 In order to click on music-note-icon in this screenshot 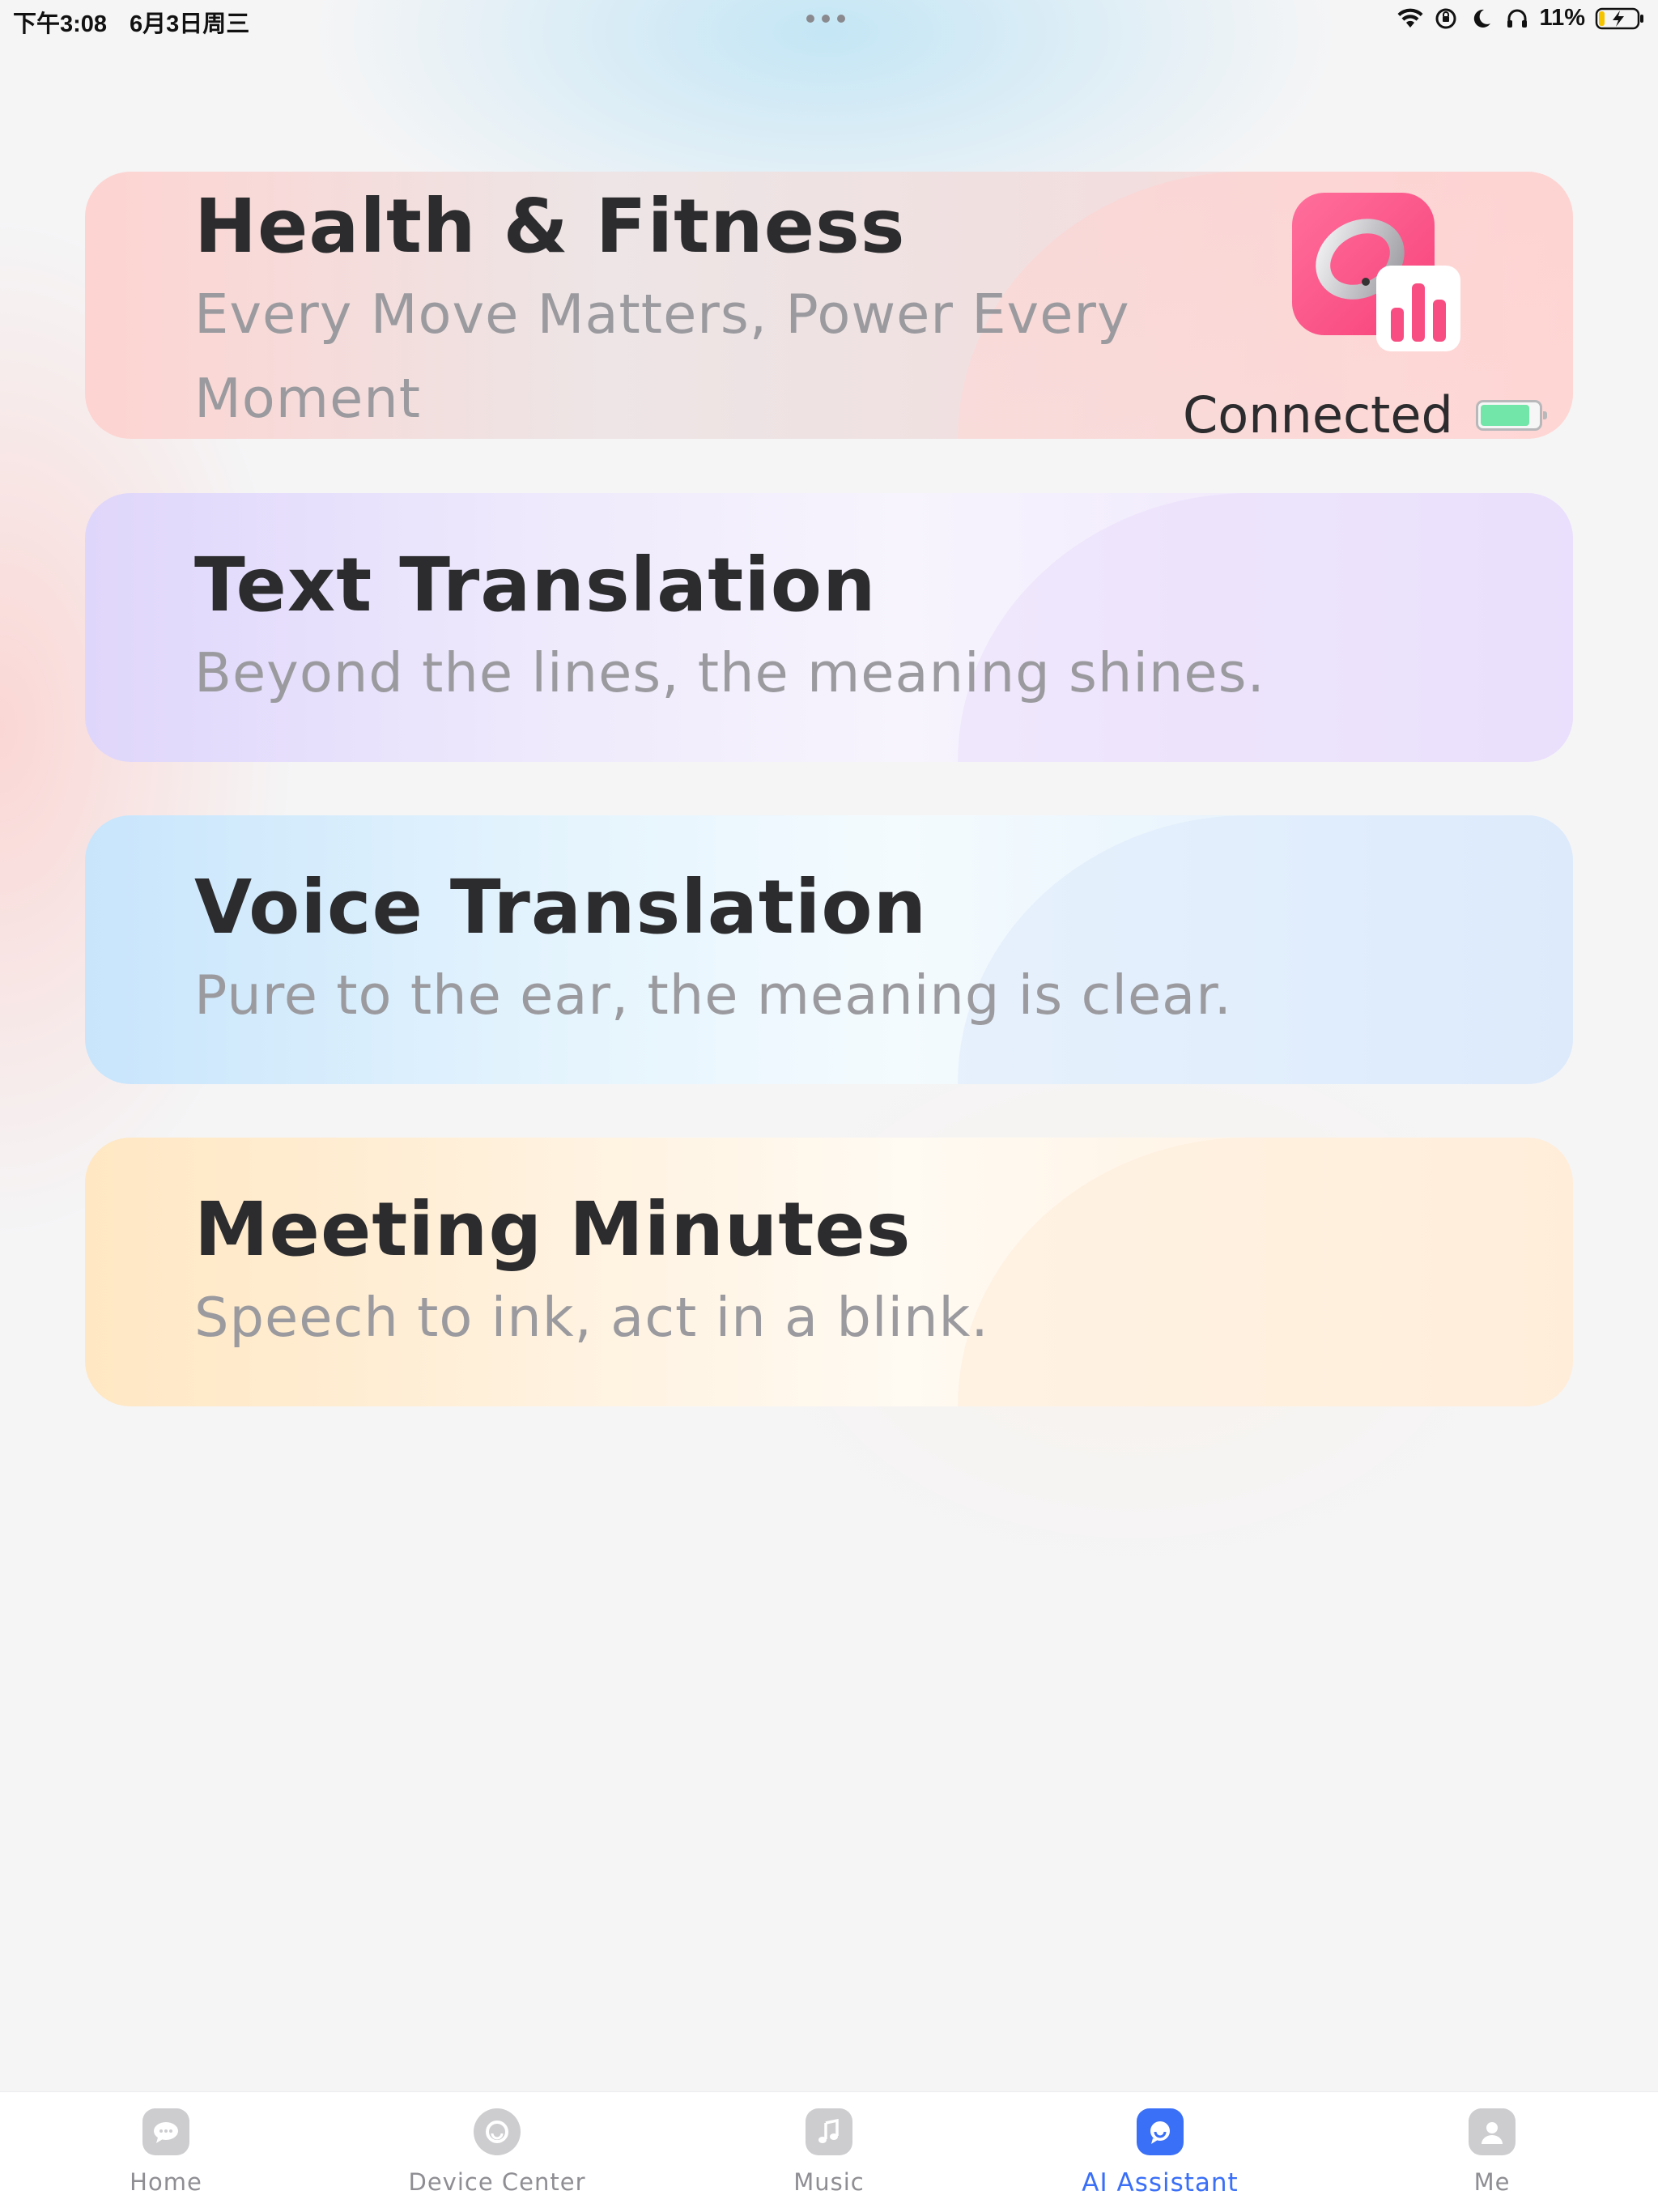, I will do `click(829, 2132)`.